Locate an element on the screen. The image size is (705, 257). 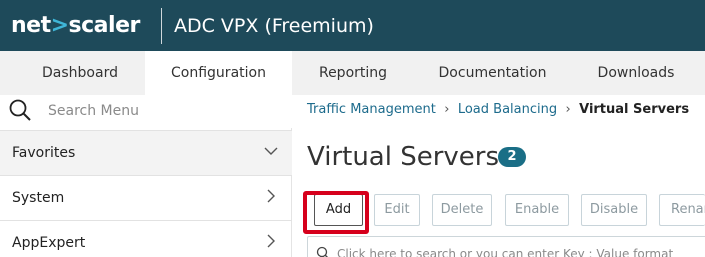
tab-reporting: Reporting is located at coordinates (353, 73).